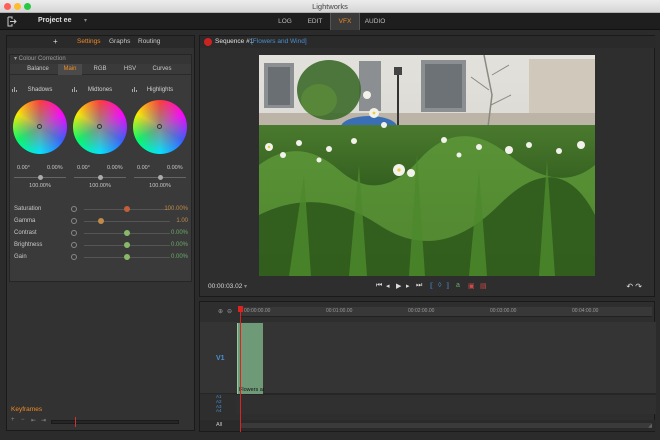 Image resolution: width=660 pixels, height=440 pixels. What do you see at coordinates (11, 21) in the screenshot?
I see `exit-project-icon` at bounding box center [11, 21].